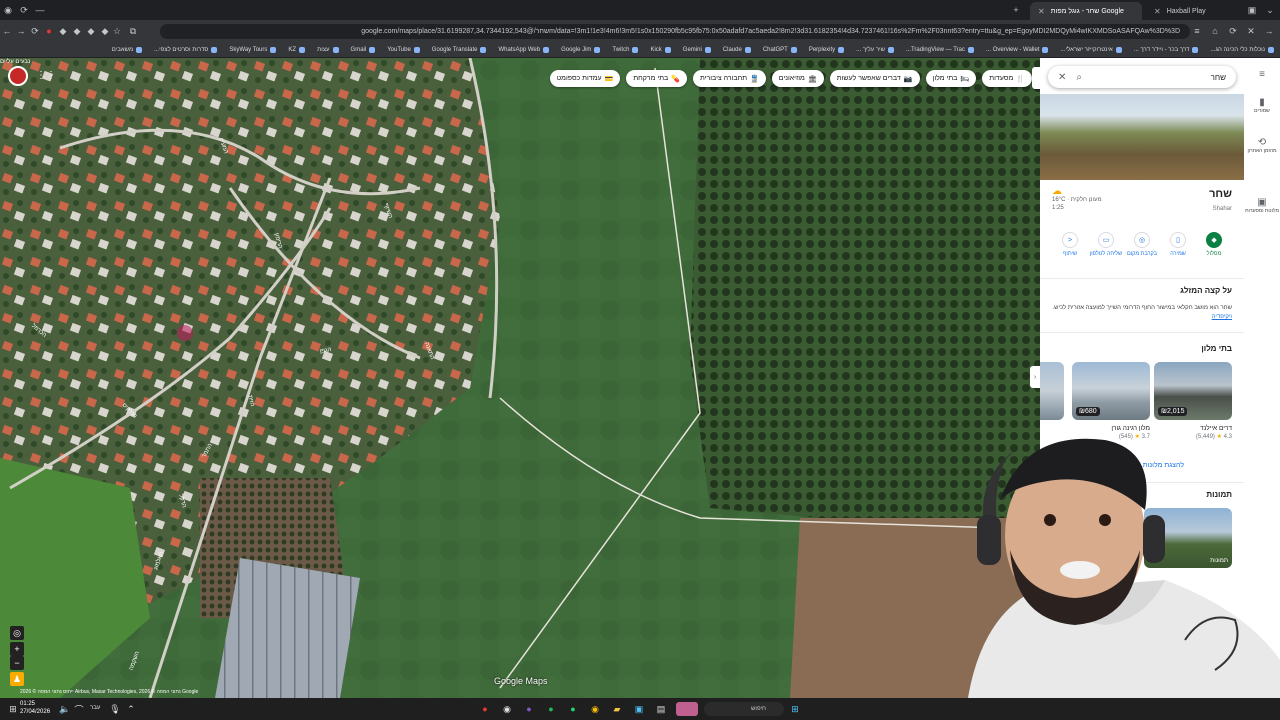 Image resolution: width=1280 pixels, height=720 pixels. What do you see at coordinates (1197, 31) in the screenshot?
I see `menu-icon: ≡` at bounding box center [1197, 31].